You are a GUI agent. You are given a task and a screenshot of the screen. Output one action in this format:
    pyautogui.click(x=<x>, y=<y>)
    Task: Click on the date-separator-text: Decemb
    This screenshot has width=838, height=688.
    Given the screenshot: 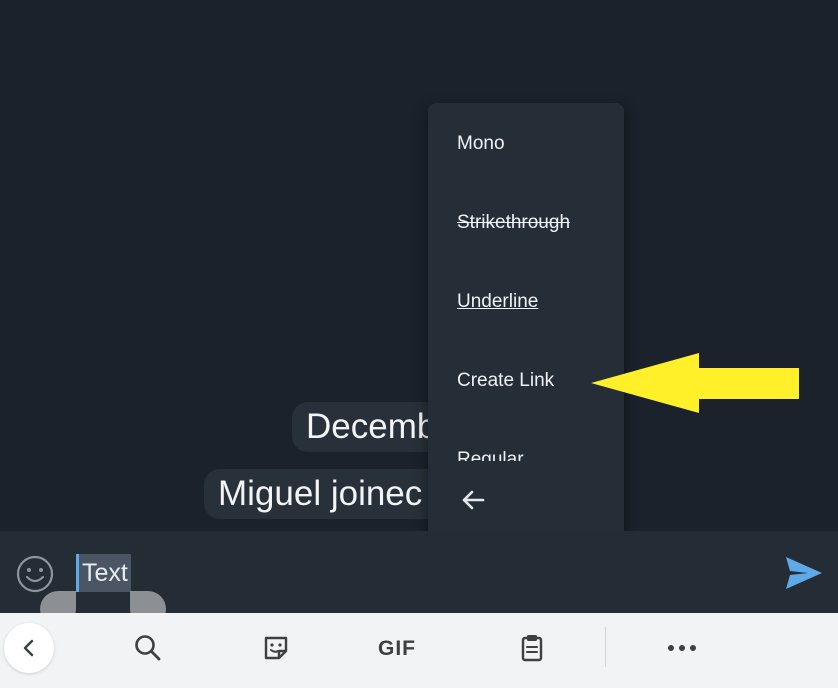 What is the action you would take?
    pyautogui.click(x=371, y=426)
    